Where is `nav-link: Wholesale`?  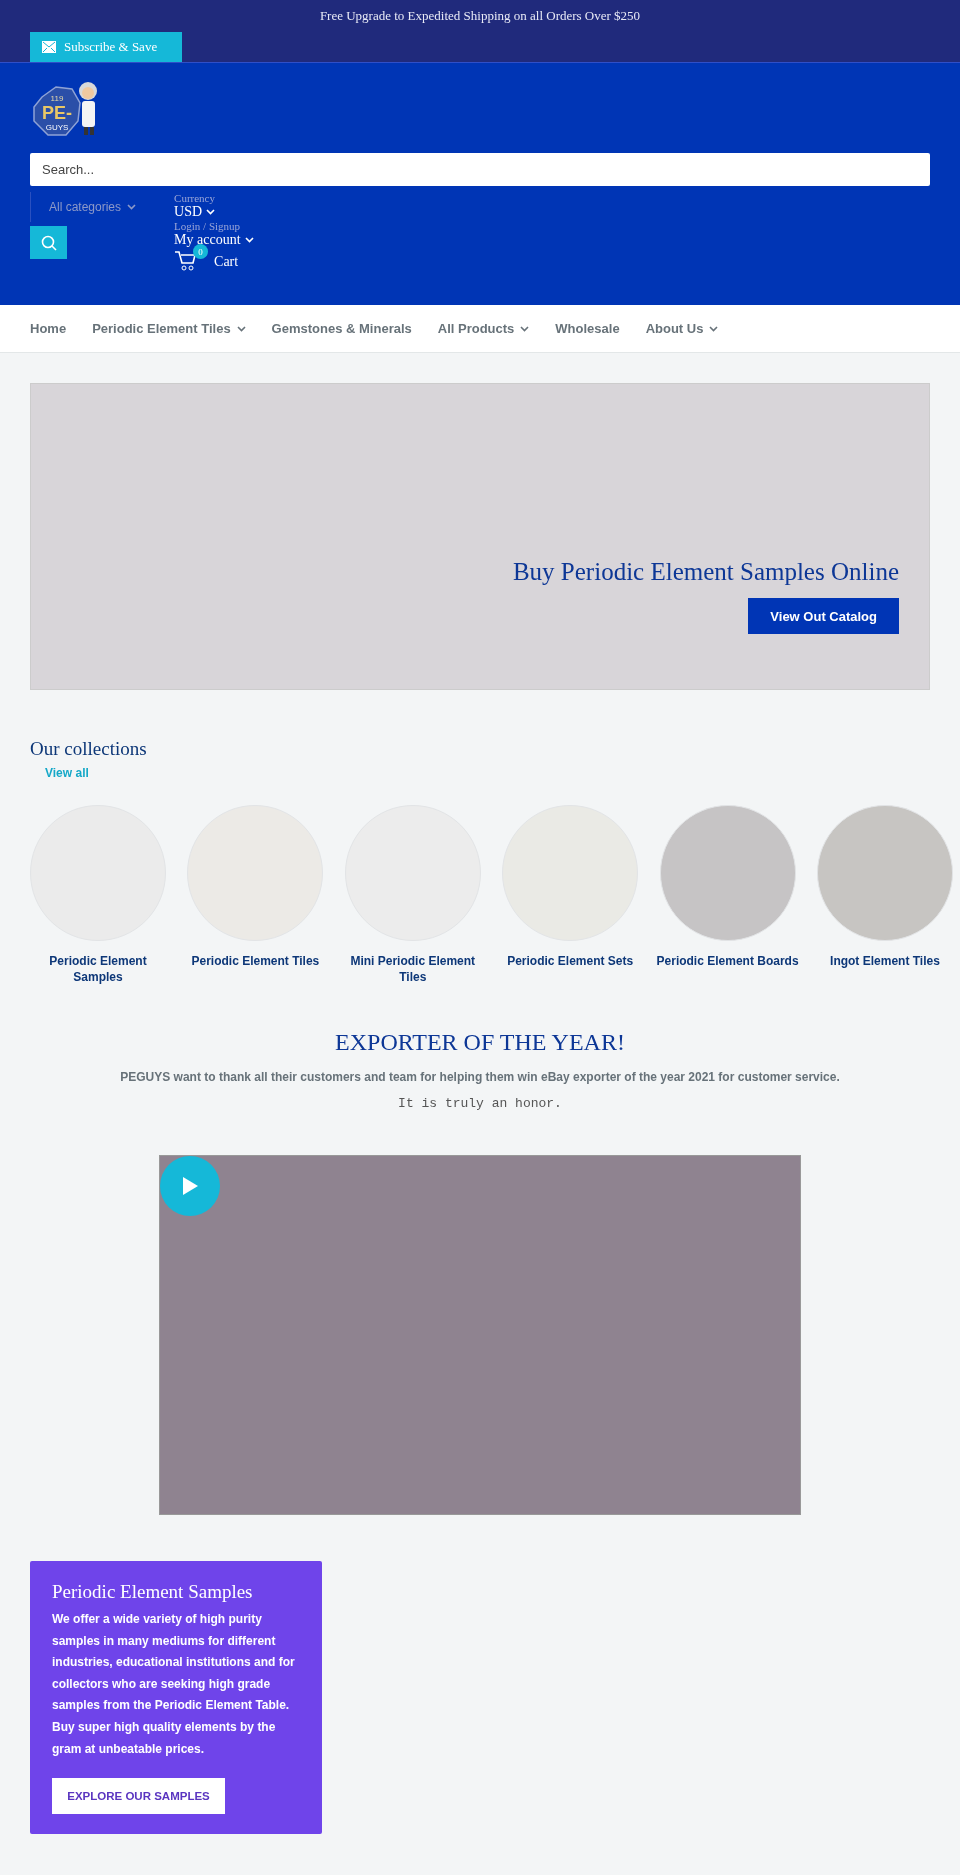 nav-link: Wholesale is located at coordinates (587, 328).